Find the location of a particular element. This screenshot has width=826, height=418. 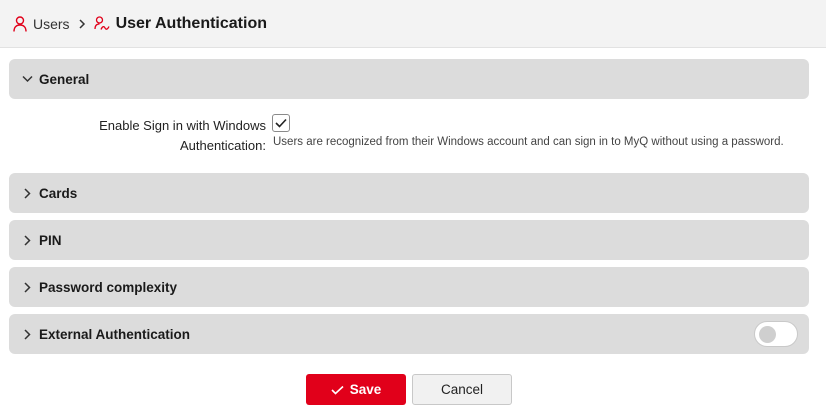

section-general-header: General is located at coordinates (409, 79).